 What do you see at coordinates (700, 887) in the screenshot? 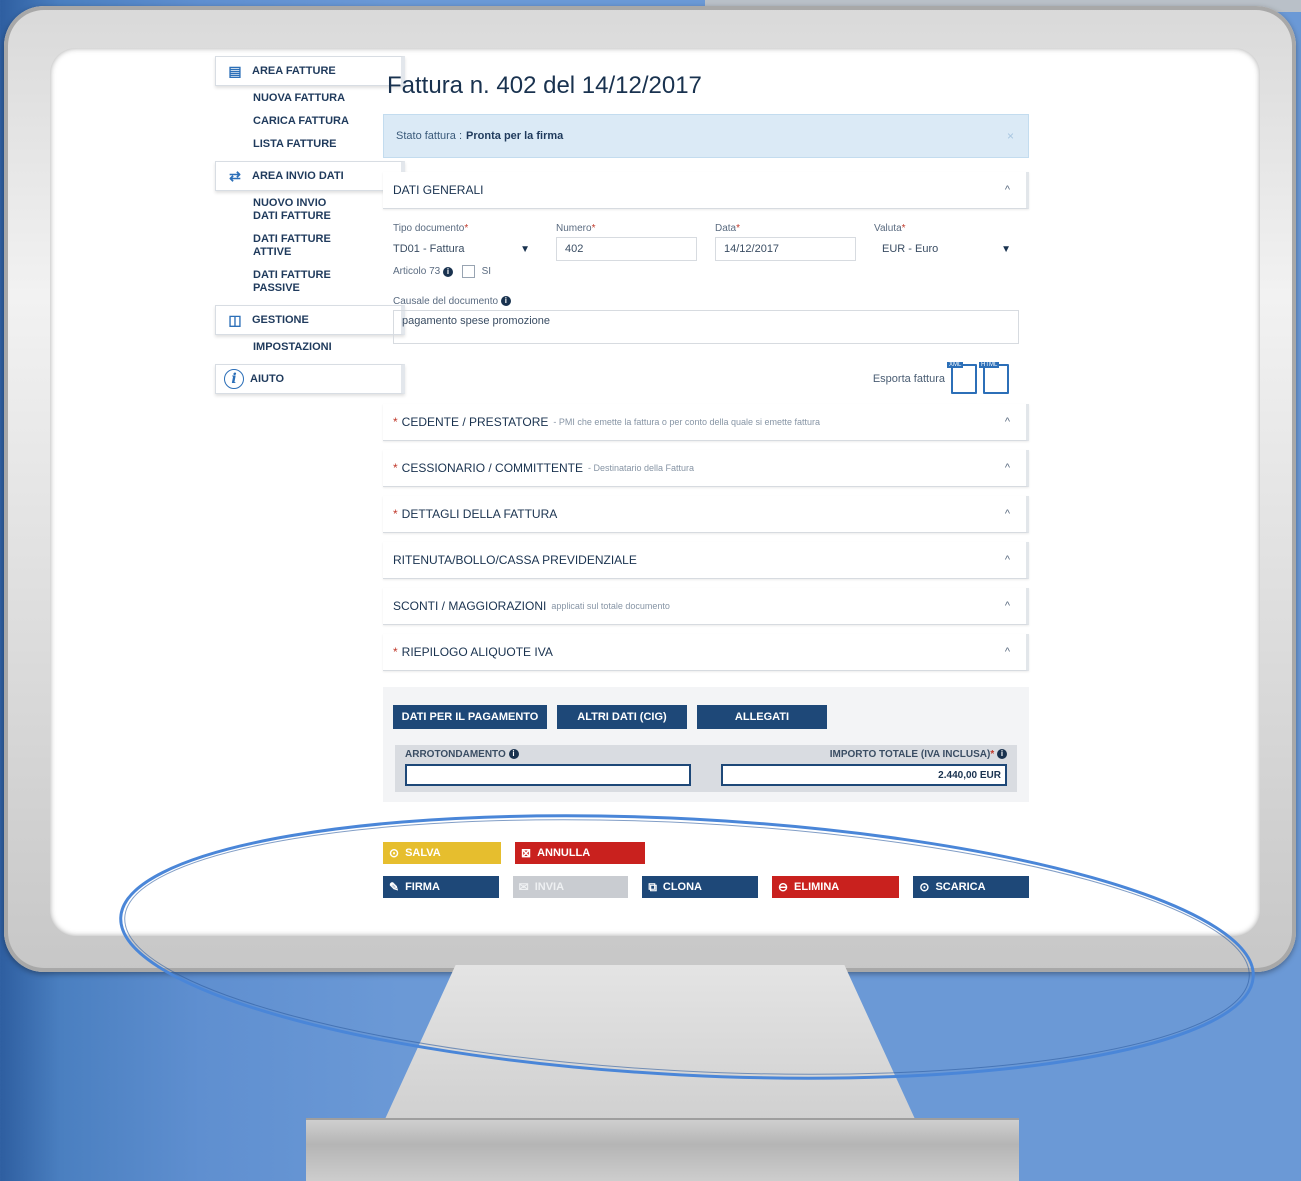
I see `clone-button: ⧉ CLONA` at bounding box center [700, 887].